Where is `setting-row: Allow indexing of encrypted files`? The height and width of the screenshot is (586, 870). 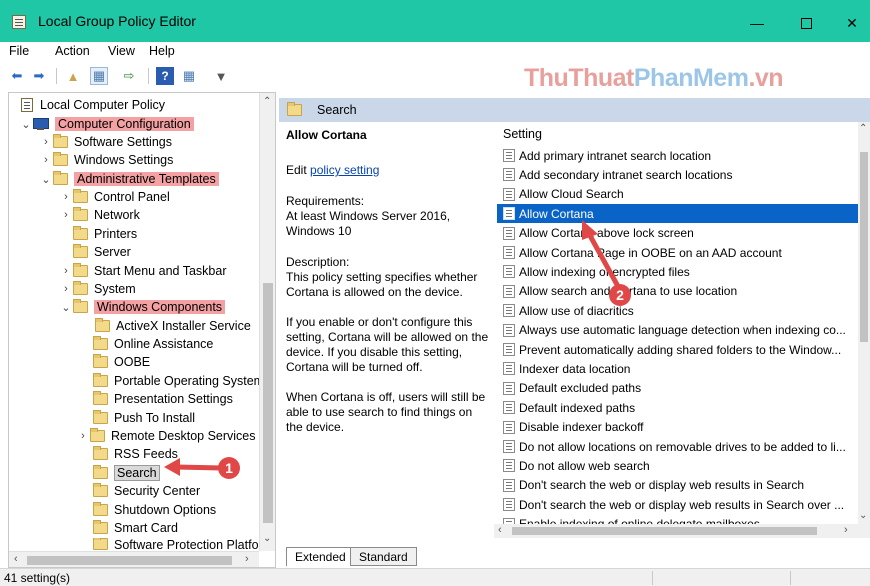
setting-row: Allow indexing of encrypted files is located at coordinates (678, 271).